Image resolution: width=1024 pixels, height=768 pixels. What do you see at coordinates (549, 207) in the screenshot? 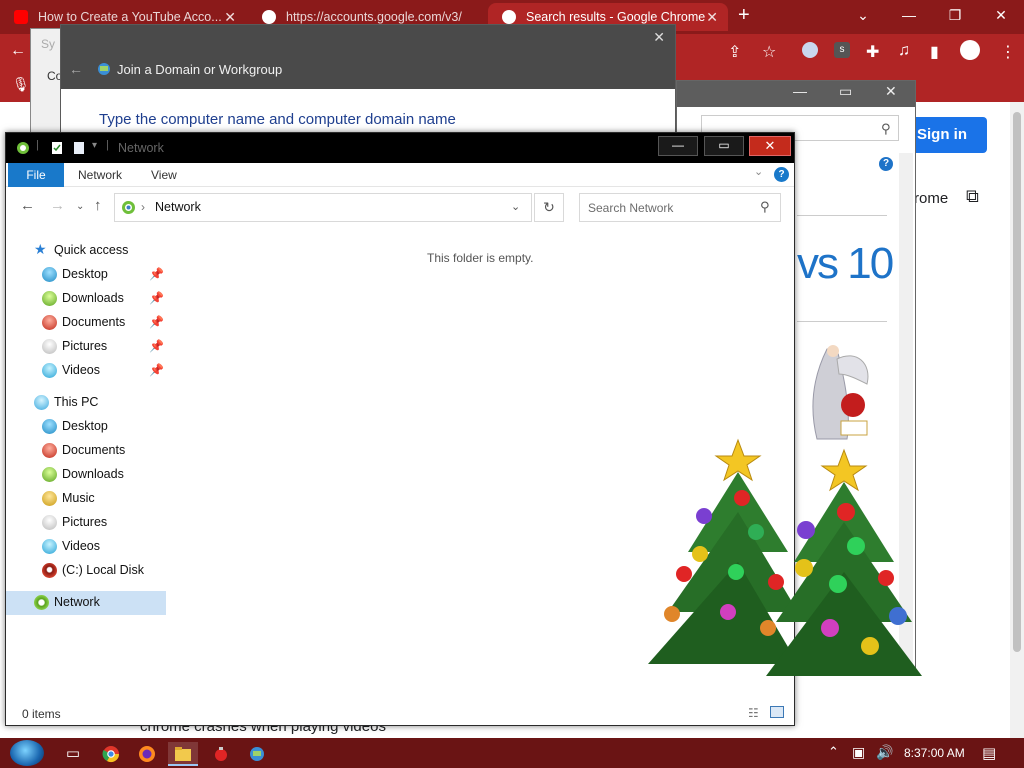
I see `refresh-button: ↻` at bounding box center [549, 207].